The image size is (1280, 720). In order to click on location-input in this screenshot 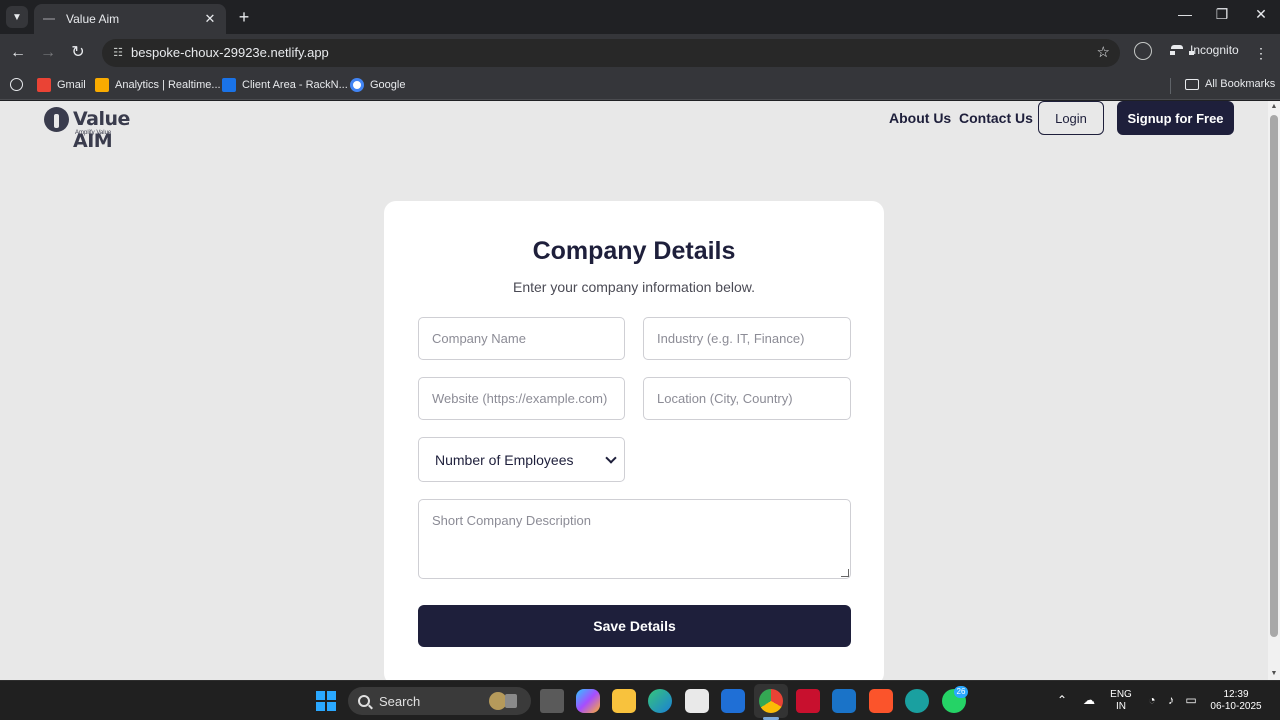, I will do `click(747, 398)`.